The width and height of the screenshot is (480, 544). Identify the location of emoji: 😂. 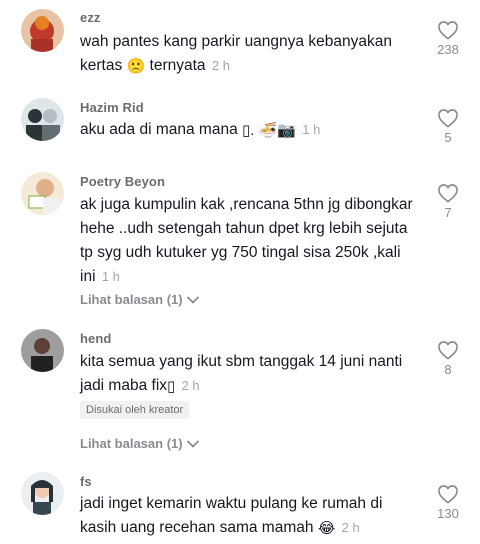
(326, 528).